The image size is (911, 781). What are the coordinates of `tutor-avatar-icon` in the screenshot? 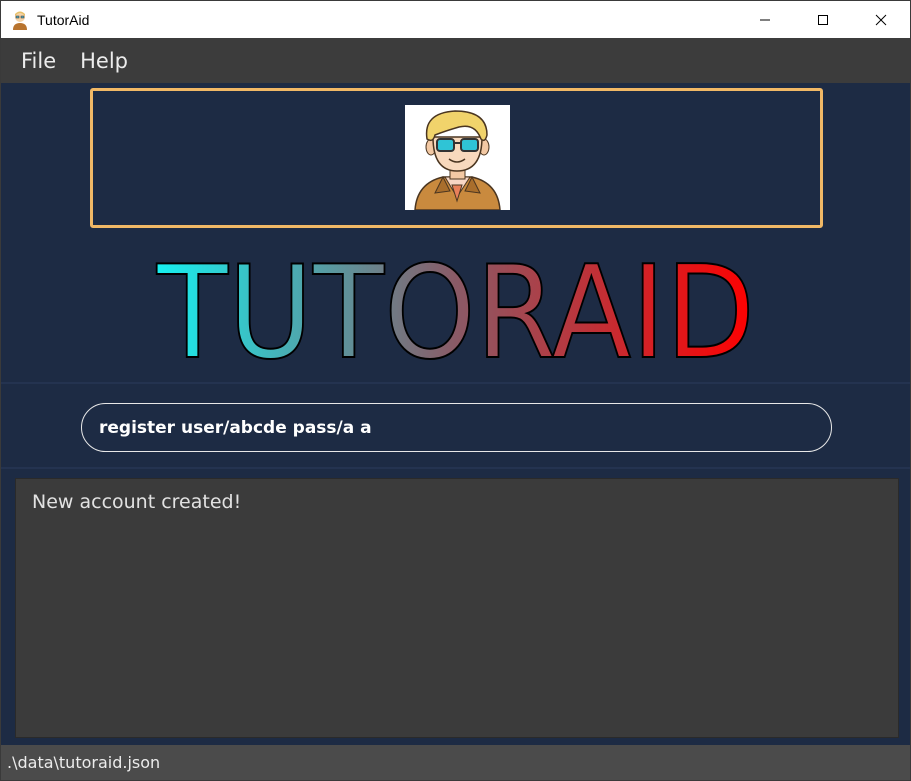 It's located at (457, 160).